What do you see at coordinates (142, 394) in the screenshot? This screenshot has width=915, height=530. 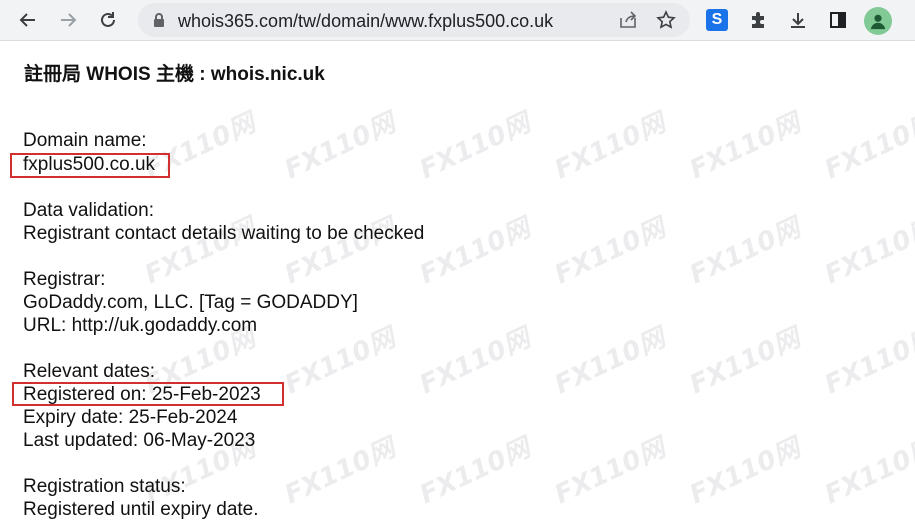 I see `registered-on: Registered on: 25-Feb-2023` at bounding box center [142, 394].